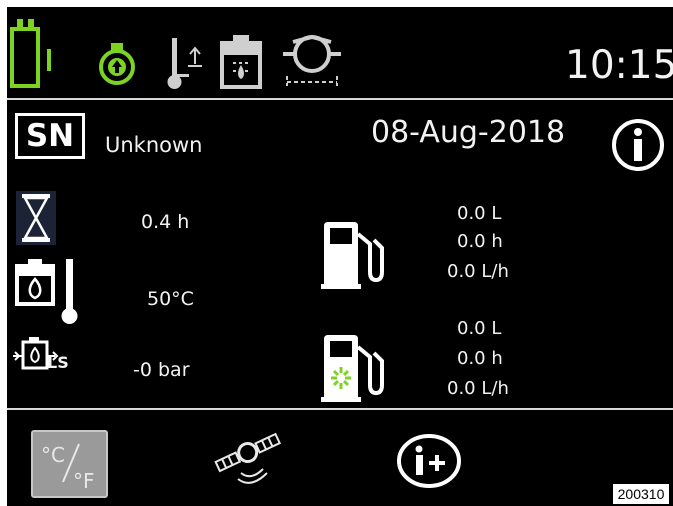  What do you see at coordinates (241, 62) in the screenshot?
I see `hydraulic-oil-icon` at bounding box center [241, 62].